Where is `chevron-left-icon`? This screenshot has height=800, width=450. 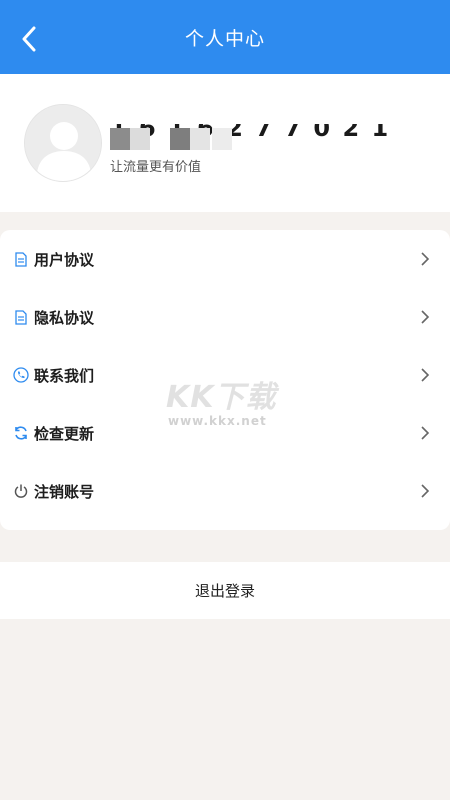
chevron-left-icon is located at coordinates (29, 39).